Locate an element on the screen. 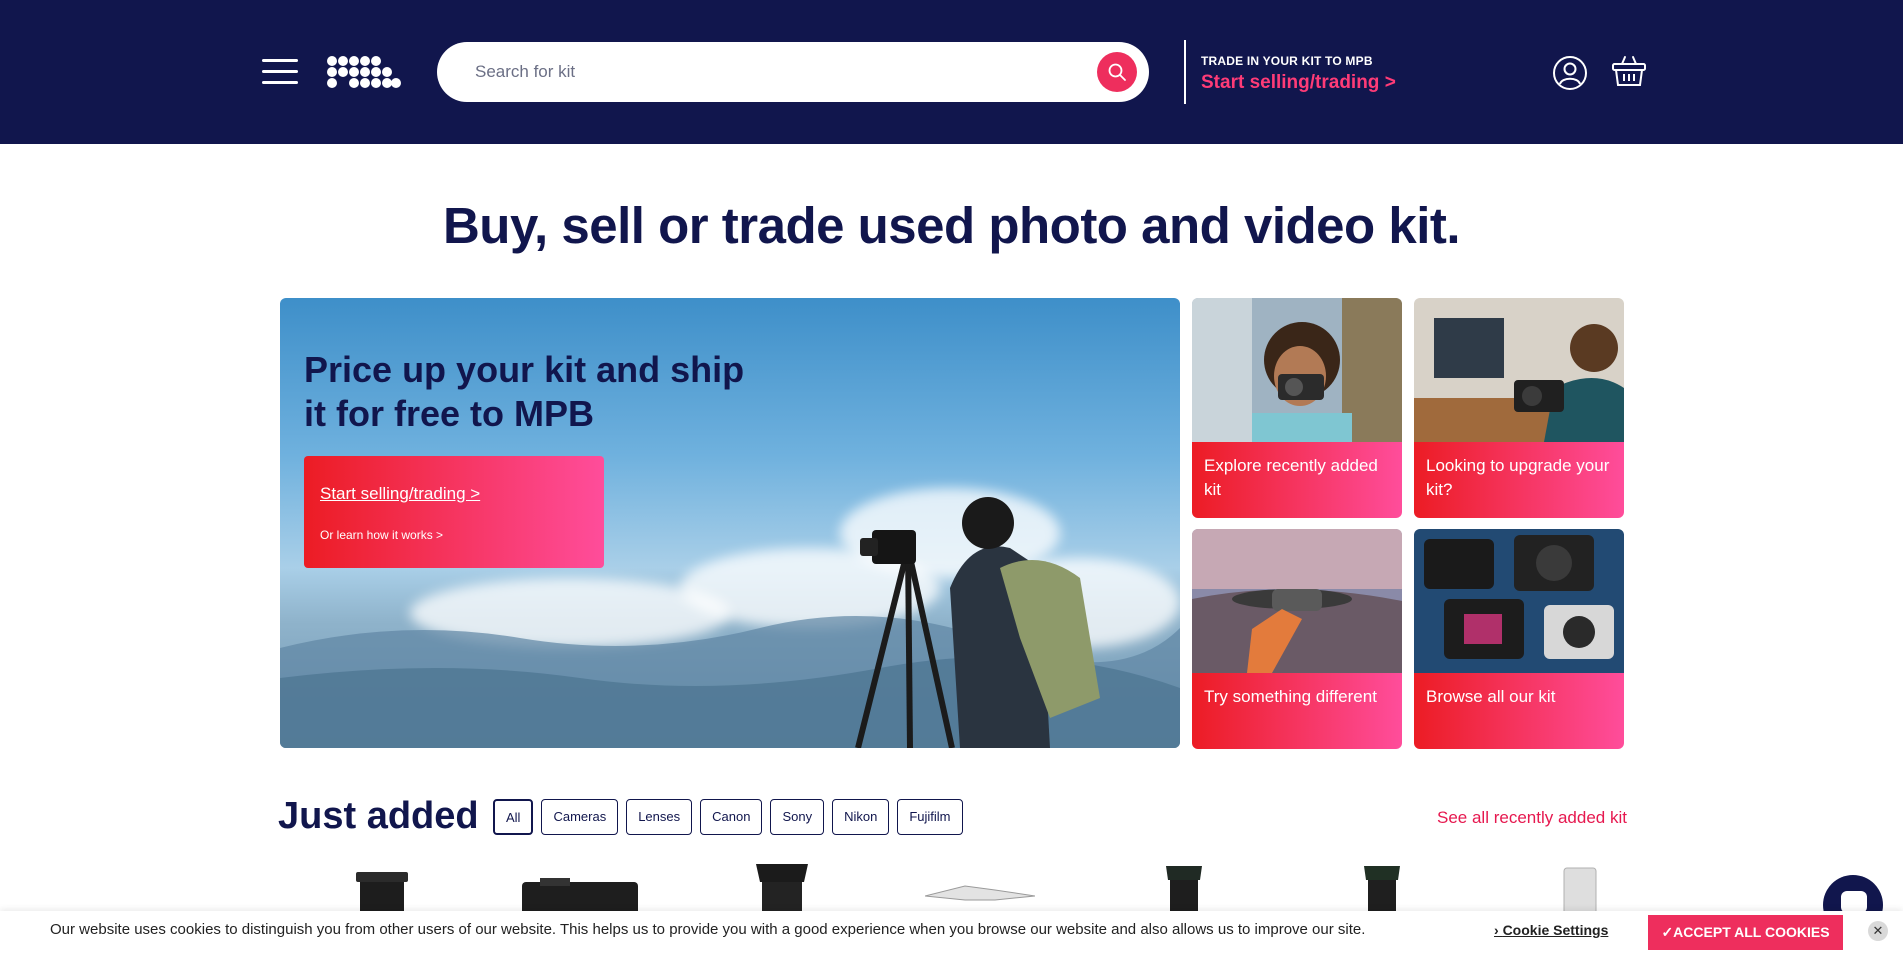 This screenshot has width=1903, height=955. tile-try-different: Try something different is located at coordinates (1297, 639).